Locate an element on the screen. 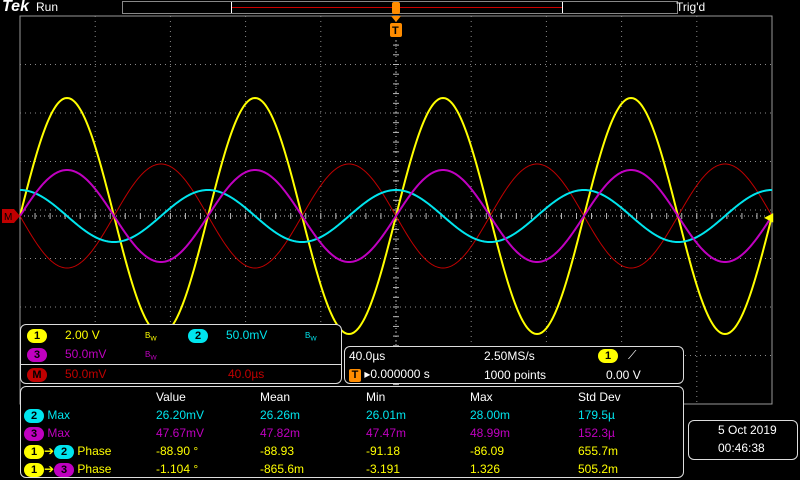 The height and width of the screenshot is (480, 800). math-row-divider is located at coordinates (181, 364).